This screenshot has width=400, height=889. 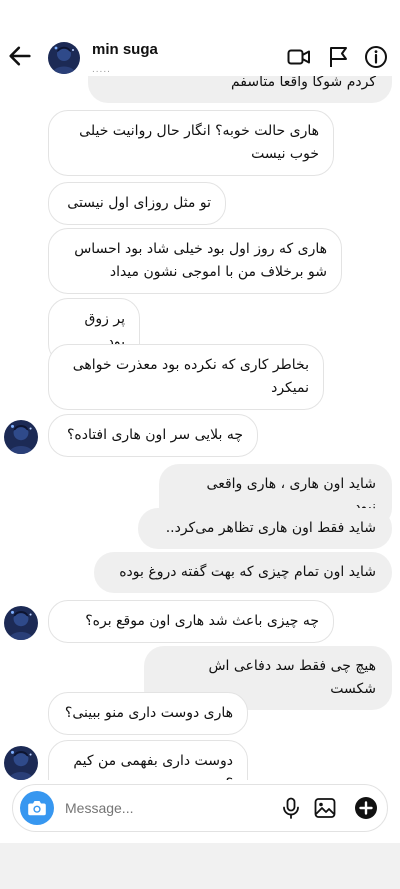 I want to click on contact-name: min suga, so click(x=125, y=49).